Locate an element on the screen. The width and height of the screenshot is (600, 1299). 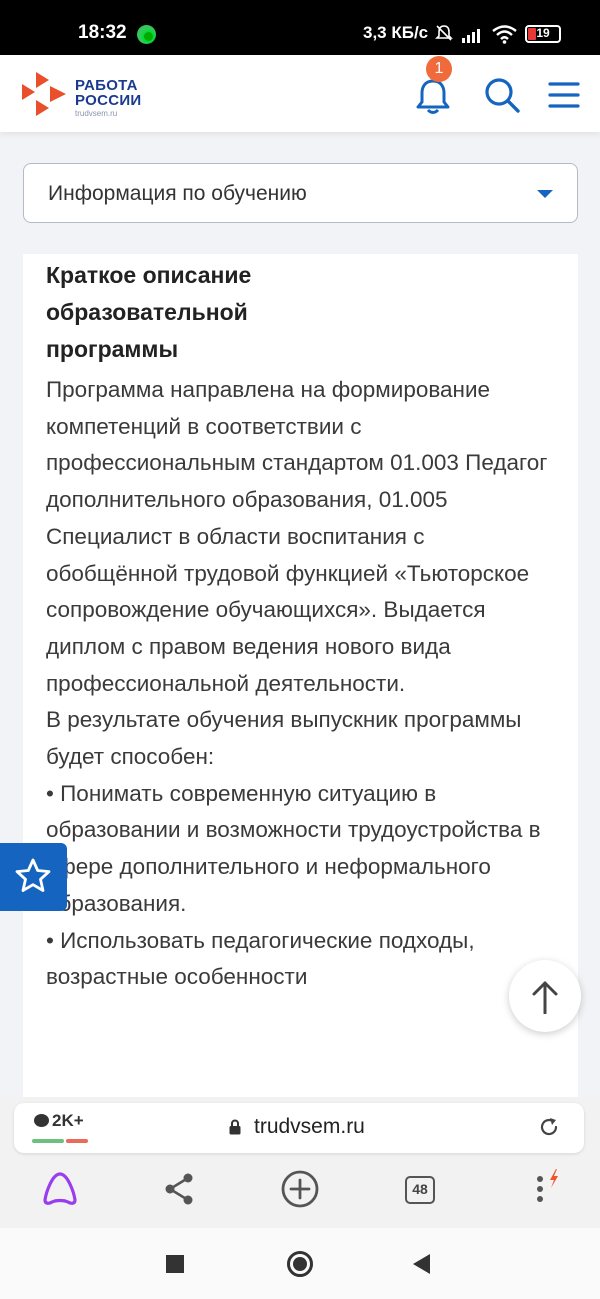
scroll-to-top-button is located at coordinates (545, 996).